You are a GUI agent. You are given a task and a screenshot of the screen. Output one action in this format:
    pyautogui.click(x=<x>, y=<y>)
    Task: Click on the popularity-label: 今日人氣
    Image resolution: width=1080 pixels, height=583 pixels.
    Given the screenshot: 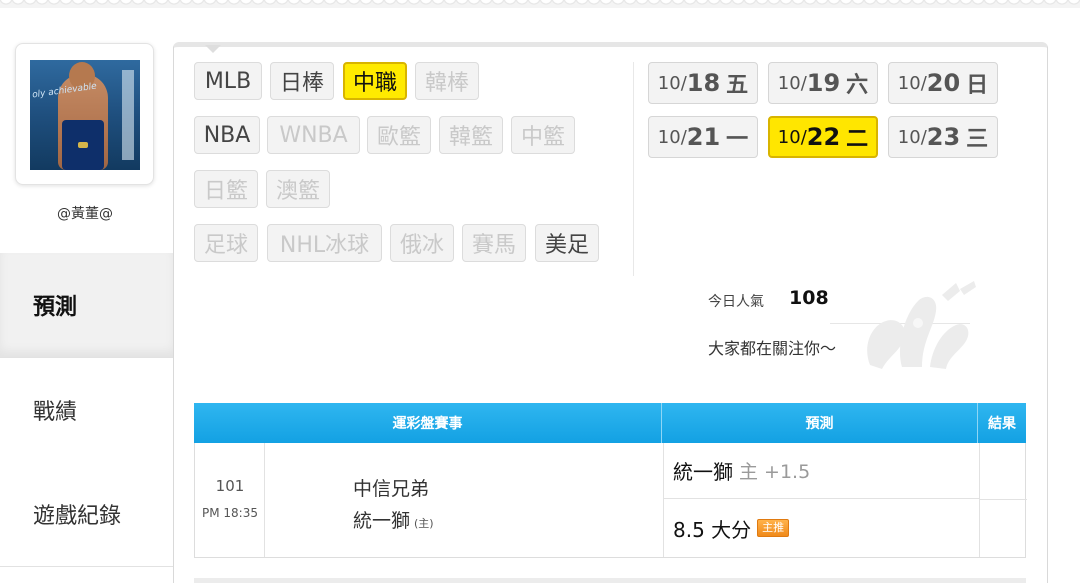 What is the action you would take?
    pyautogui.click(x=736, y=302)
    